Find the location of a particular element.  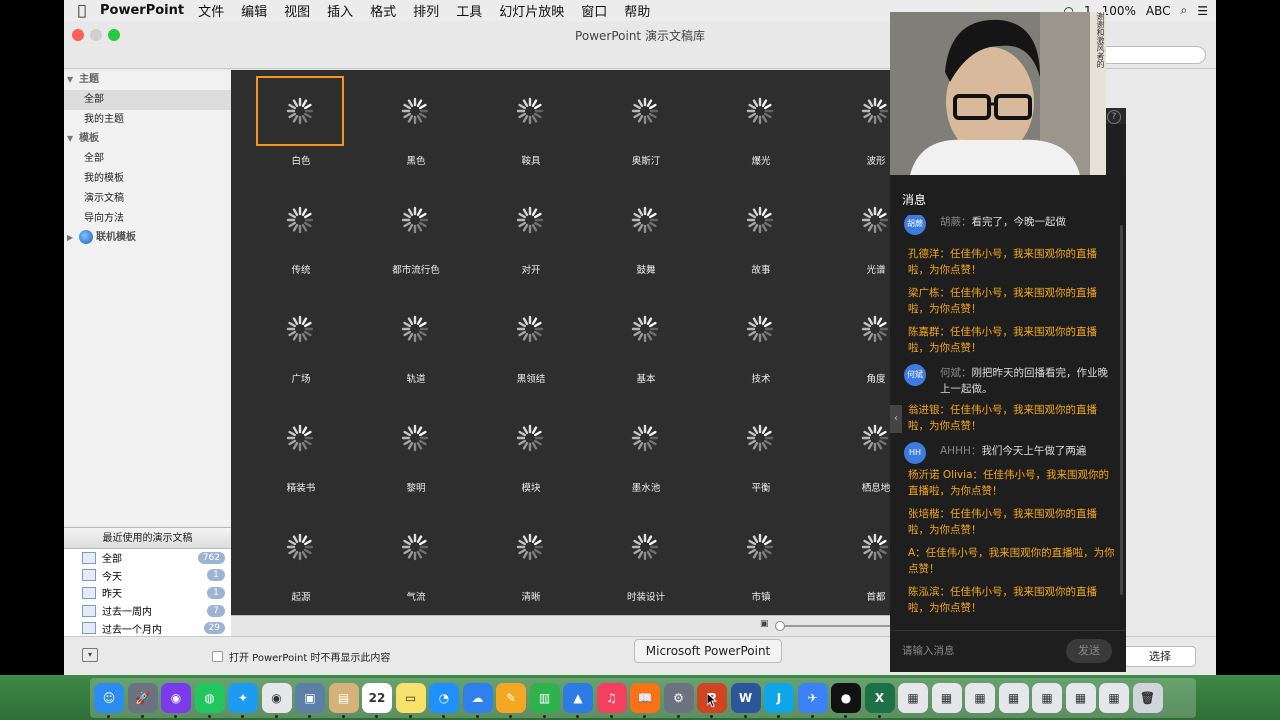

theme-tile: 白色 is located at coordinates (301, 121).